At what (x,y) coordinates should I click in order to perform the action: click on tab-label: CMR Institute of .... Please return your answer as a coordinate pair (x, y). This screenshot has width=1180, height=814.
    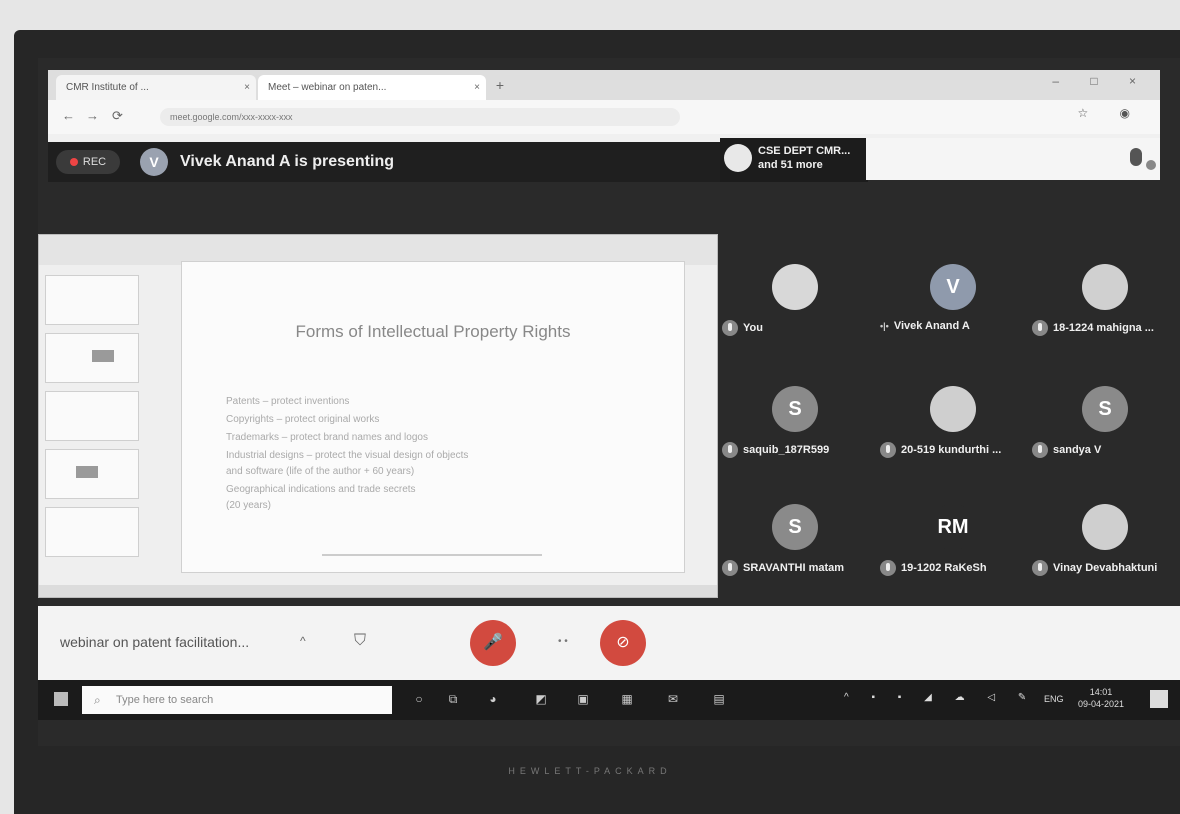
    Looking at the image, I should click on (107, 87).